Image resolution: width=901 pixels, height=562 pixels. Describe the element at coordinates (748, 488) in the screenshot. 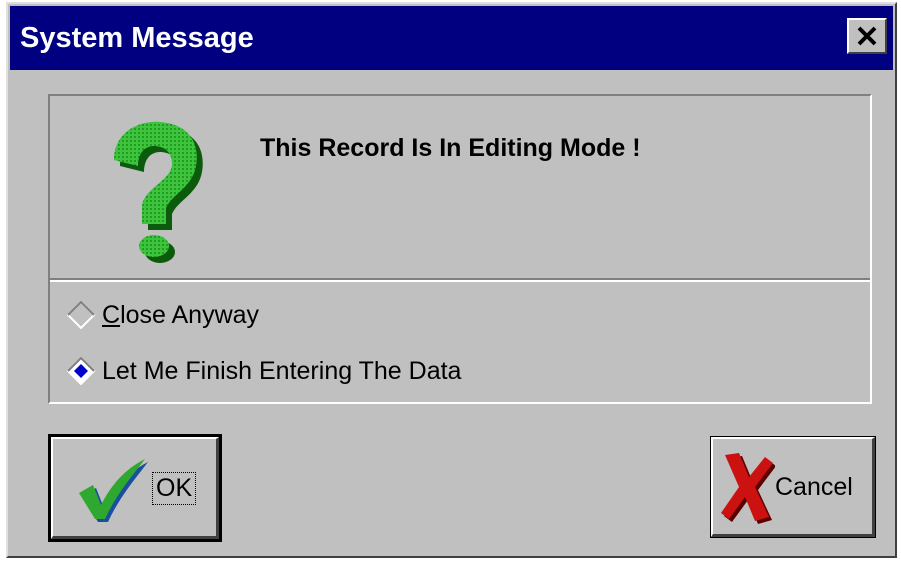

I see `cross-icon` at that location.